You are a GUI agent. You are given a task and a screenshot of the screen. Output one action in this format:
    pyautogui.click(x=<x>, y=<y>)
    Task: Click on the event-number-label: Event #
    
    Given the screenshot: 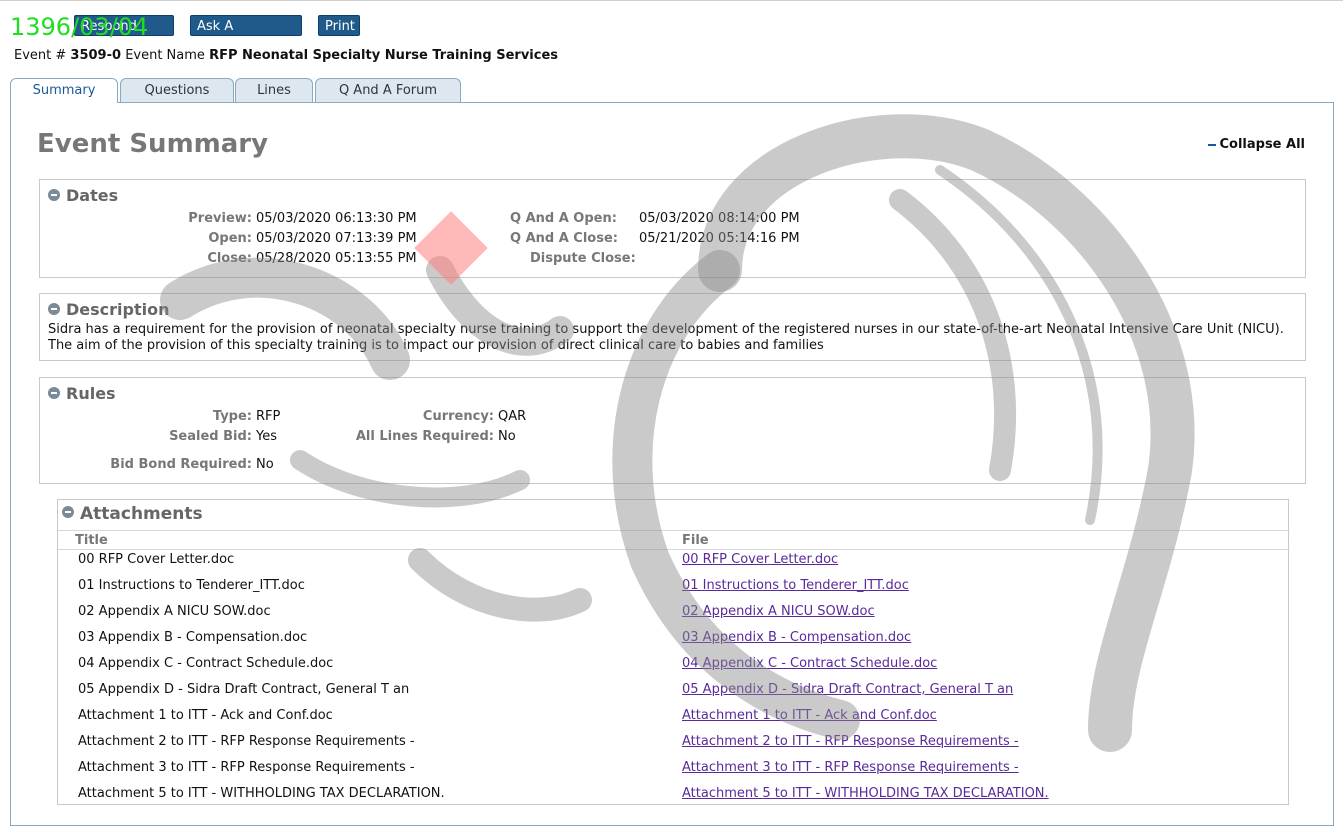 What is the action you would take?
    pyautogui.click(x=40, y=55)
    